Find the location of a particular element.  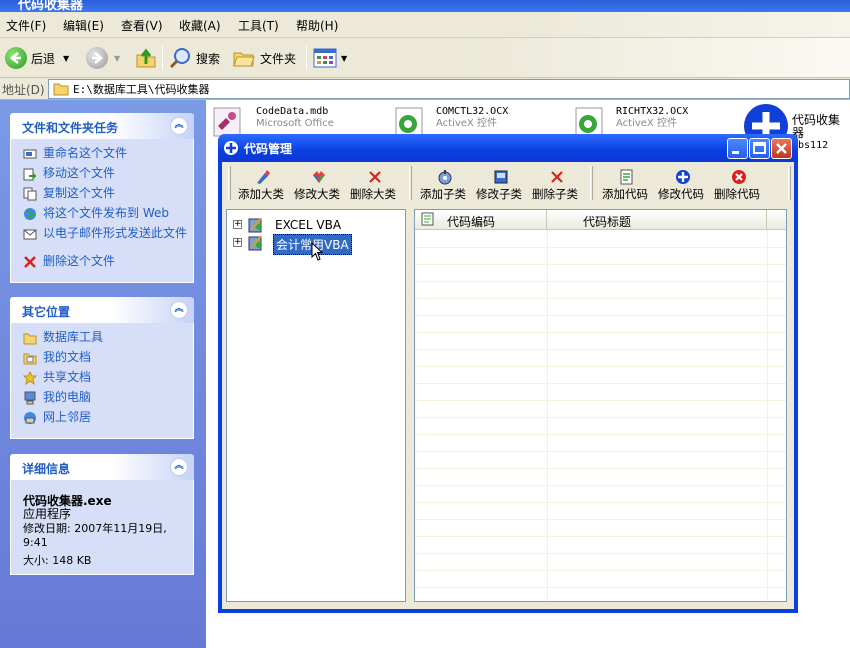

menu-favorites: 收藏(A) is located at coordinates (200, 25).